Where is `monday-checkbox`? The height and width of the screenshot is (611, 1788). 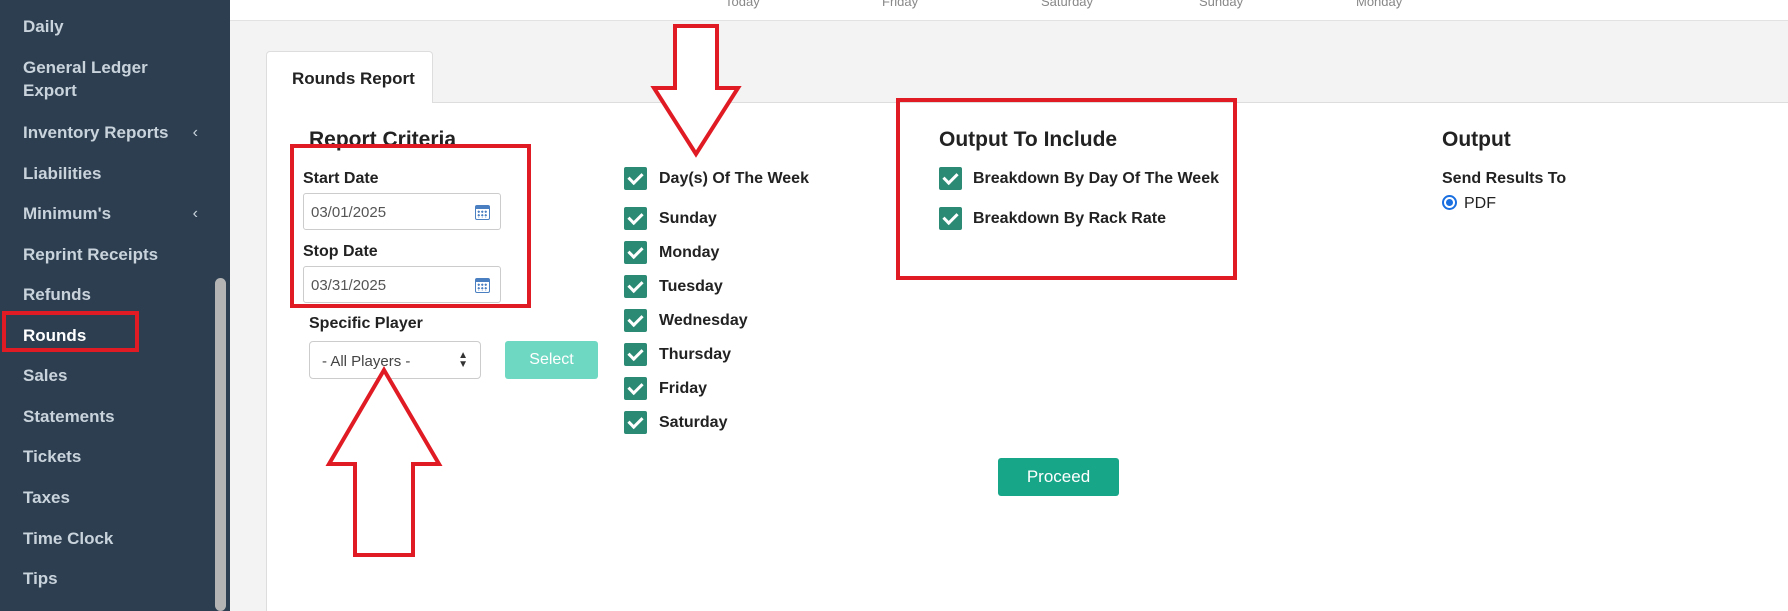 monday-checkbox is located at coordinates (635, 252).